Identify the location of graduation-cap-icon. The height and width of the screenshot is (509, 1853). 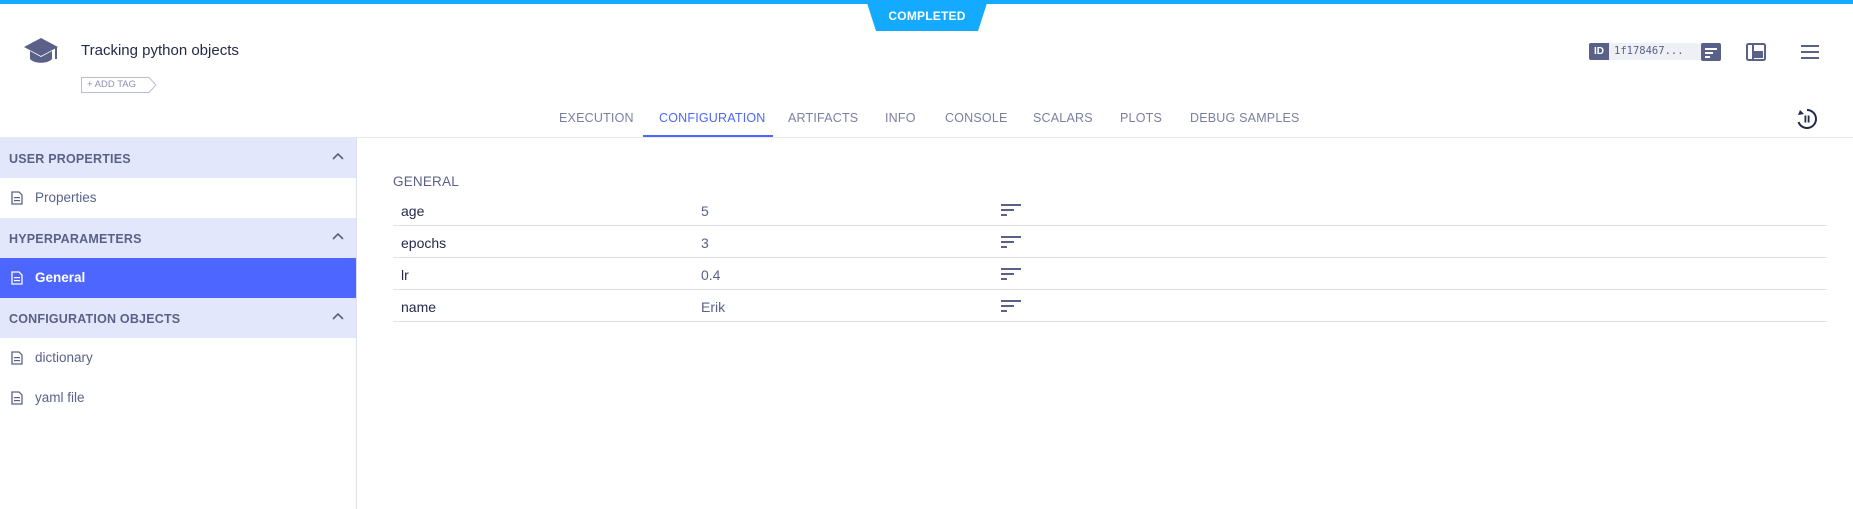
(41, 50).